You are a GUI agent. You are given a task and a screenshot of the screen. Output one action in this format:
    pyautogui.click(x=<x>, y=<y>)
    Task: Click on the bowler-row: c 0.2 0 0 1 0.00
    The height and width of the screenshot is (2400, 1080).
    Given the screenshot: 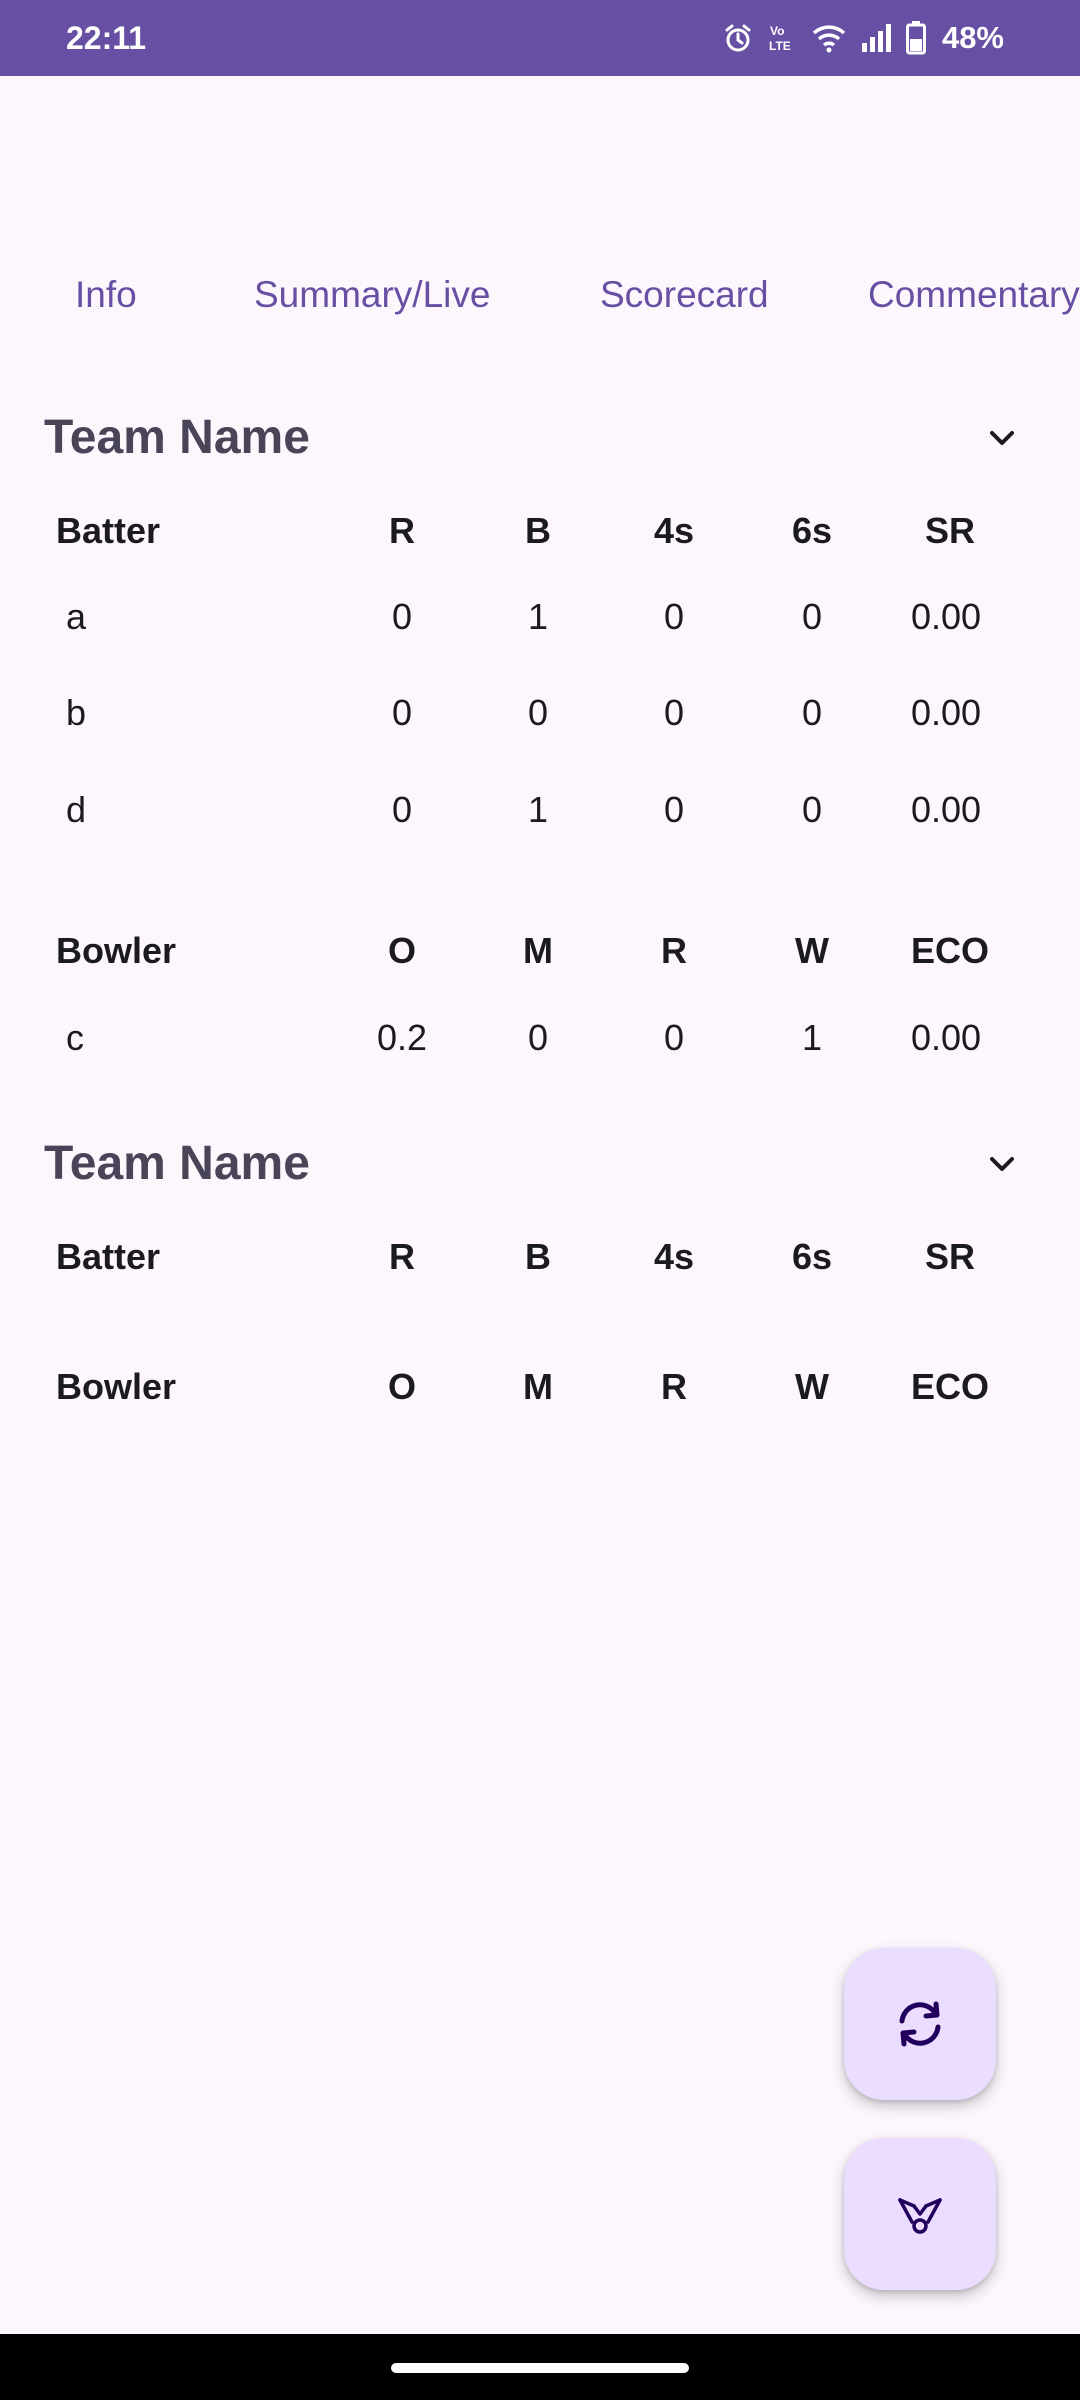 What is the action you would take?
    pyautogui.click(x=540, y=1038)
    